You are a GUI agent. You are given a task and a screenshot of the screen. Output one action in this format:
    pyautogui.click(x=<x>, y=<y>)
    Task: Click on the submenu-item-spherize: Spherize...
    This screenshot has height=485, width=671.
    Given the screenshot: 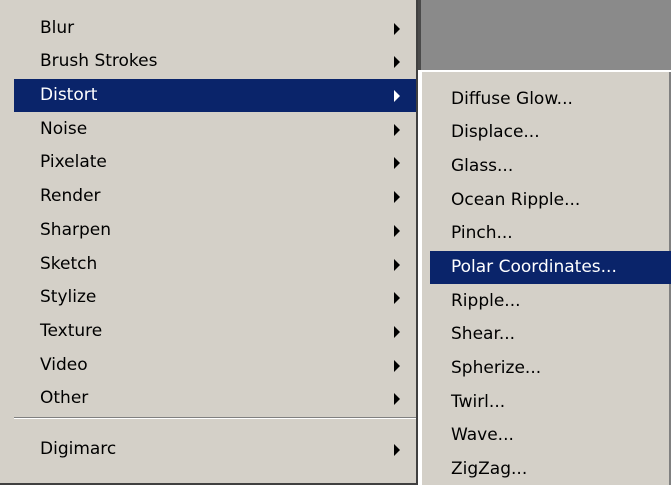 What is the action you would take?
    pyautogui.click(x=550, y=368)
    